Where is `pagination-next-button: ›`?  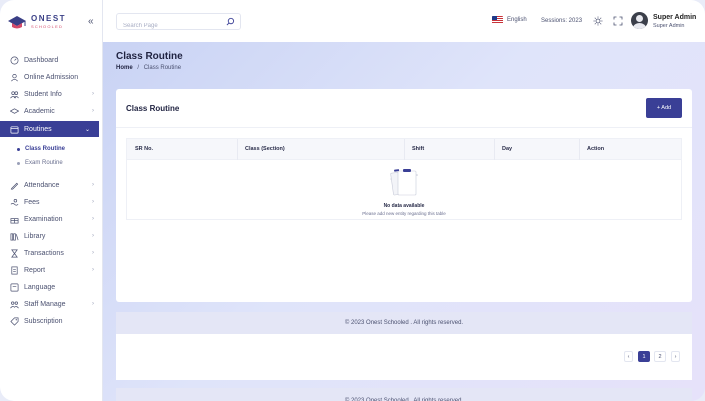
pagination-next-button: › is located at coordinates (675, 356).